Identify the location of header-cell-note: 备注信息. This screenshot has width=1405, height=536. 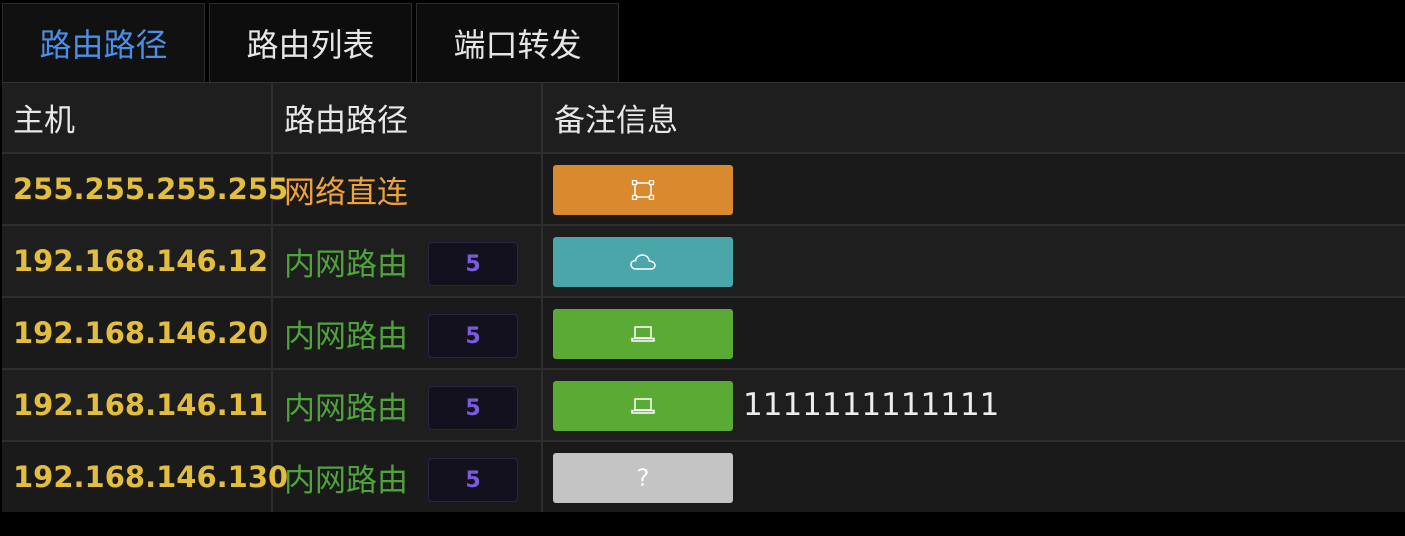
(974, 117).